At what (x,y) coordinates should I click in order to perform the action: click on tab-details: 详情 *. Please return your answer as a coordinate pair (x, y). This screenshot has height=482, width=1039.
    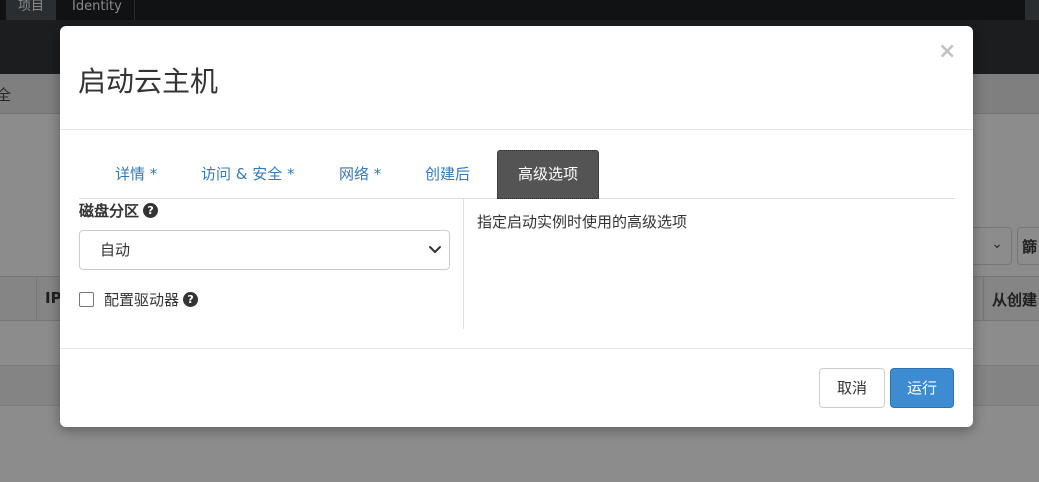
    Looking at the image, I should click on (136, 174).